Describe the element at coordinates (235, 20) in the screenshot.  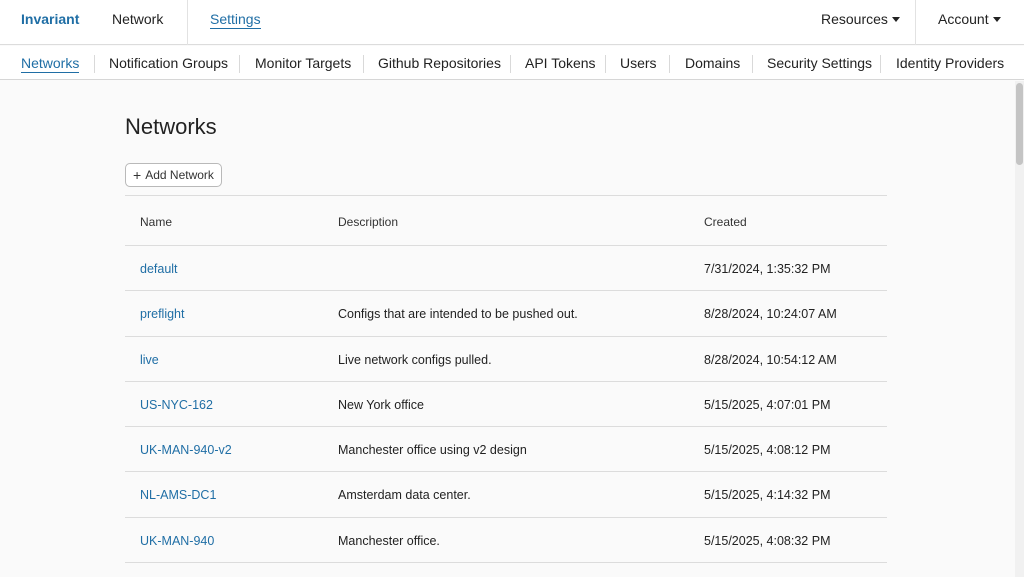
I see `nav-settings: Settings` at that location.